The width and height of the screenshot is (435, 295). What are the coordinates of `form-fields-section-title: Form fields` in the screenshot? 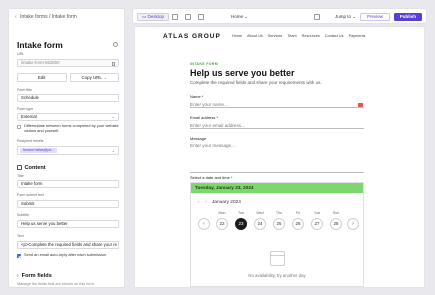 It's located at (36, 276).